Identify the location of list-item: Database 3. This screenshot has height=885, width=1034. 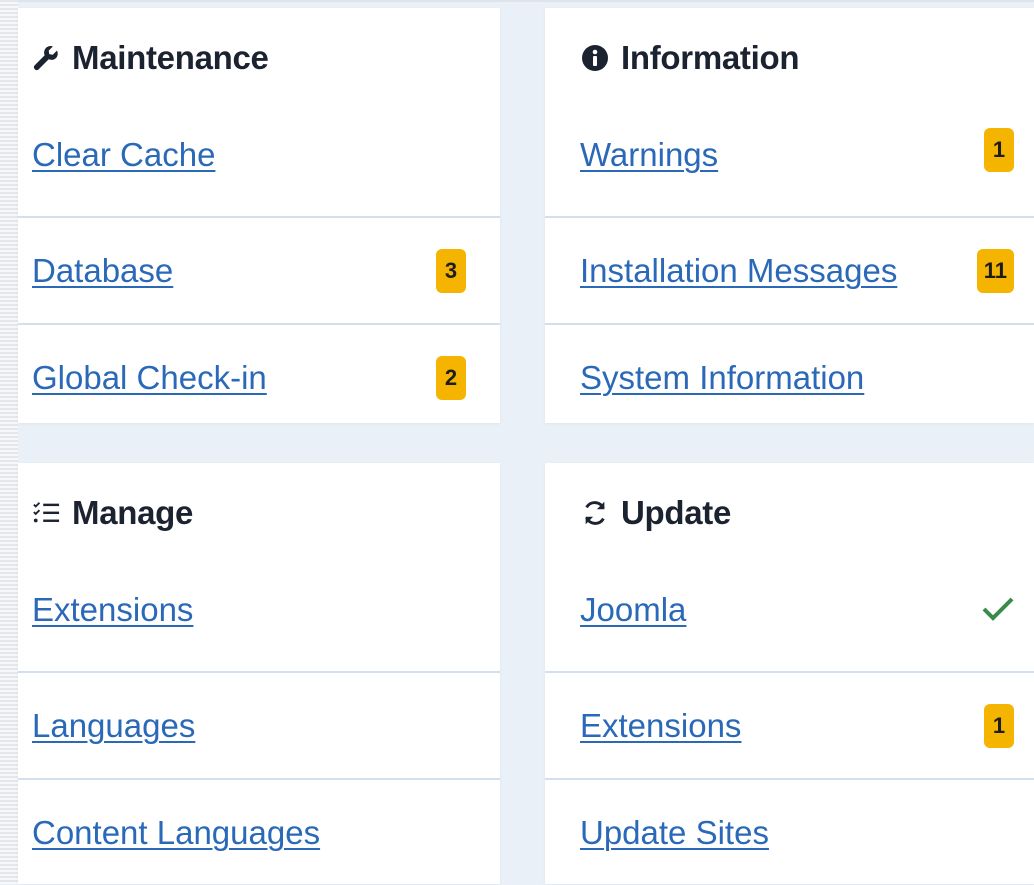
(259, 269).